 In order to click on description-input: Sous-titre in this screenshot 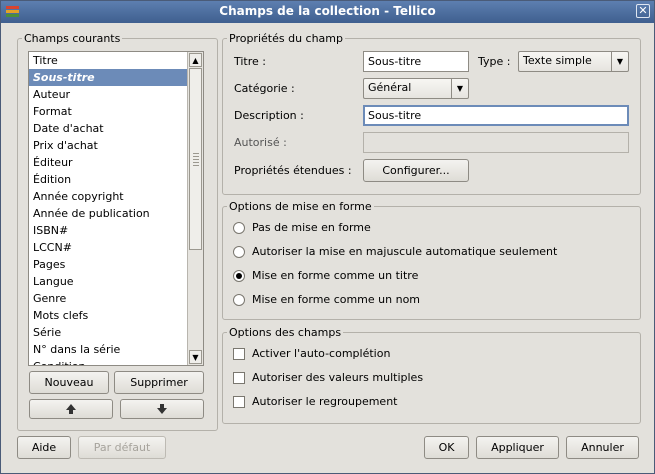, I will do `click(496, 115)`.